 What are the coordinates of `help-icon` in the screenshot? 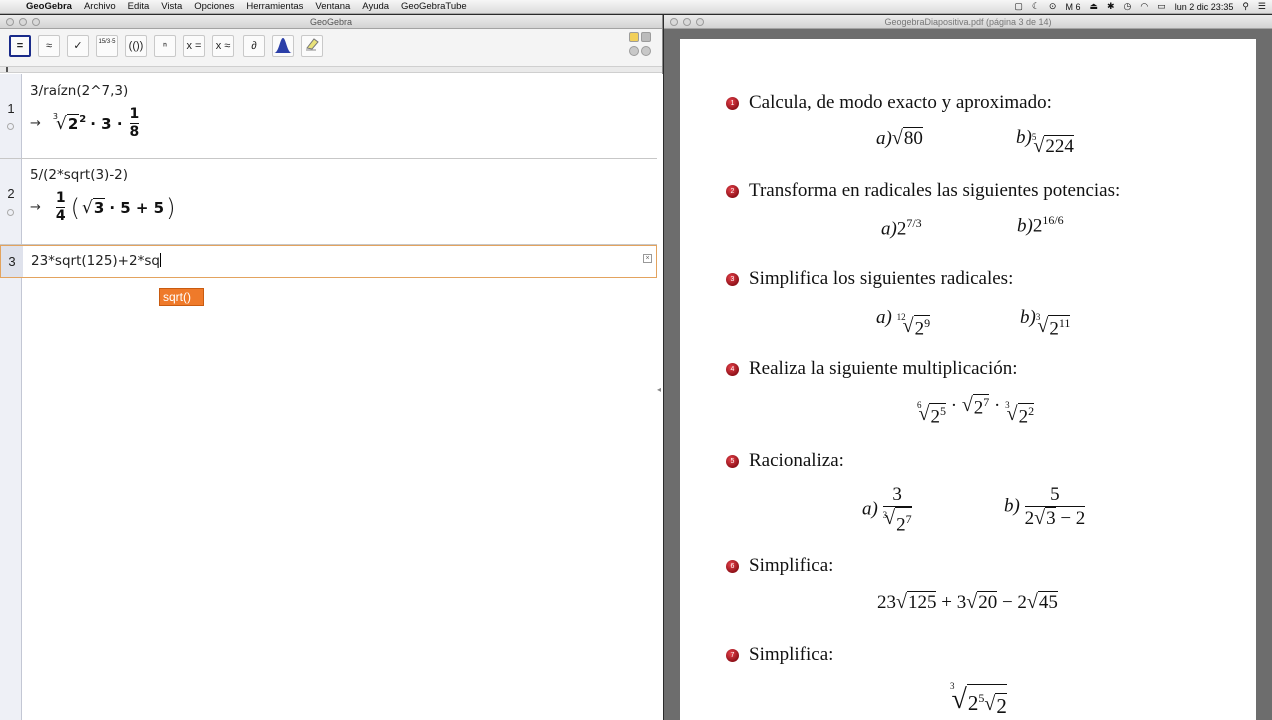 It's located at (634, 51).